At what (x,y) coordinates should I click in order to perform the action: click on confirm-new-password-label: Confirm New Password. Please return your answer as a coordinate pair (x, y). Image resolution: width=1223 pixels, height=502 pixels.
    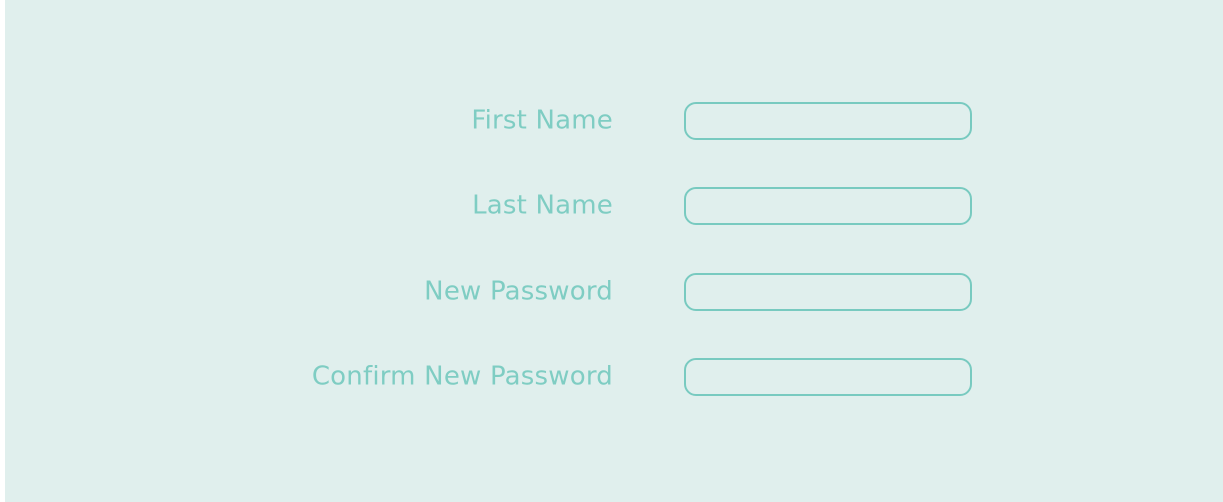
    Looking at the image, I should click on (462, 376).